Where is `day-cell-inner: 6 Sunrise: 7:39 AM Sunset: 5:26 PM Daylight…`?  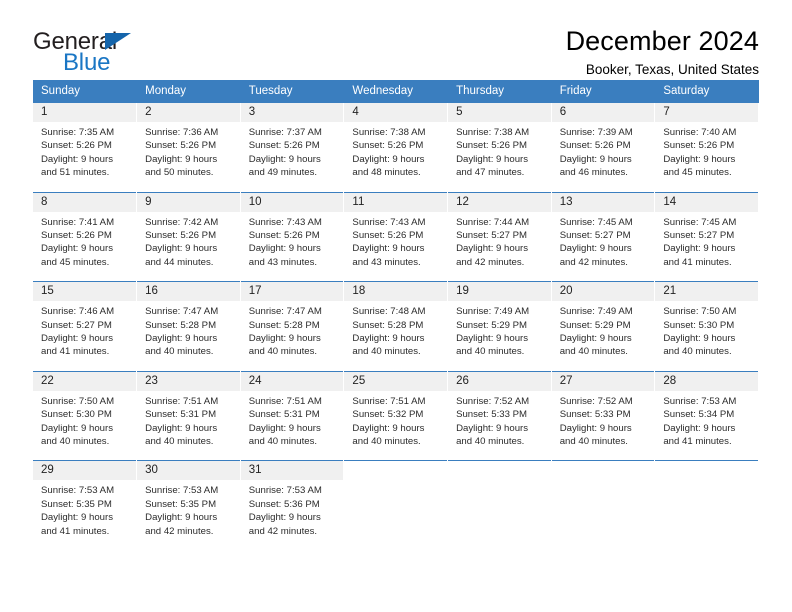 day-cell-inner: 6 Sunrise: 7:39 AM Sunset: 5:26 PM Daylight… is located at coordinates (603, 141).